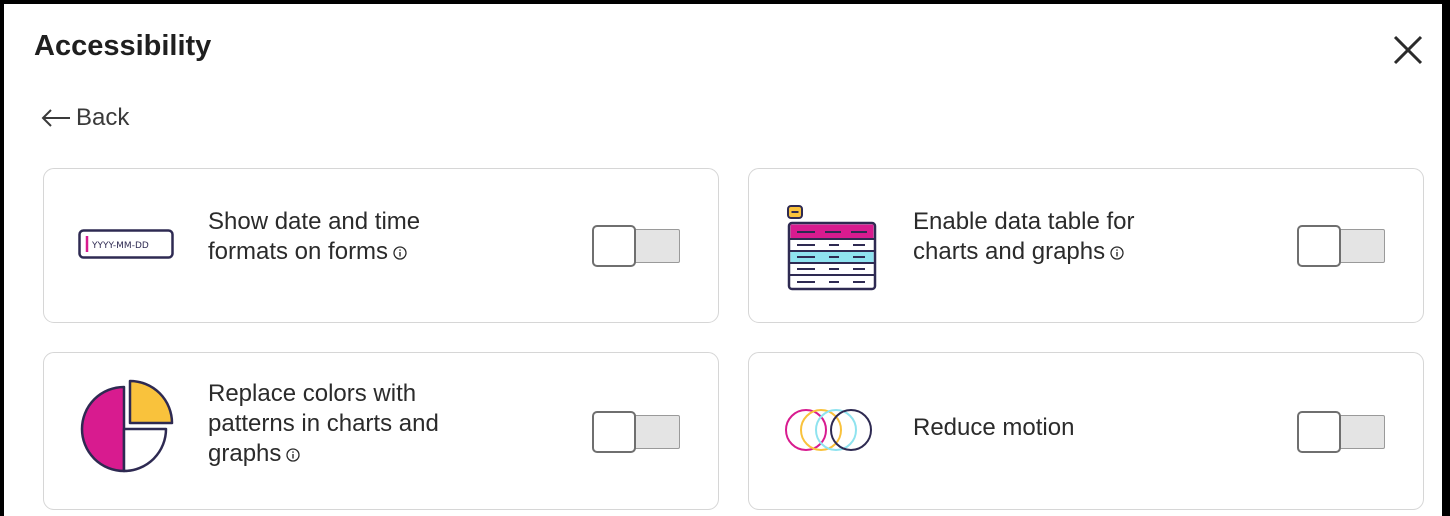 Image resolution: width=1450 pixels, height=516 pixels. I want to click on dialog-title: Accessibility, so click(123, 46).